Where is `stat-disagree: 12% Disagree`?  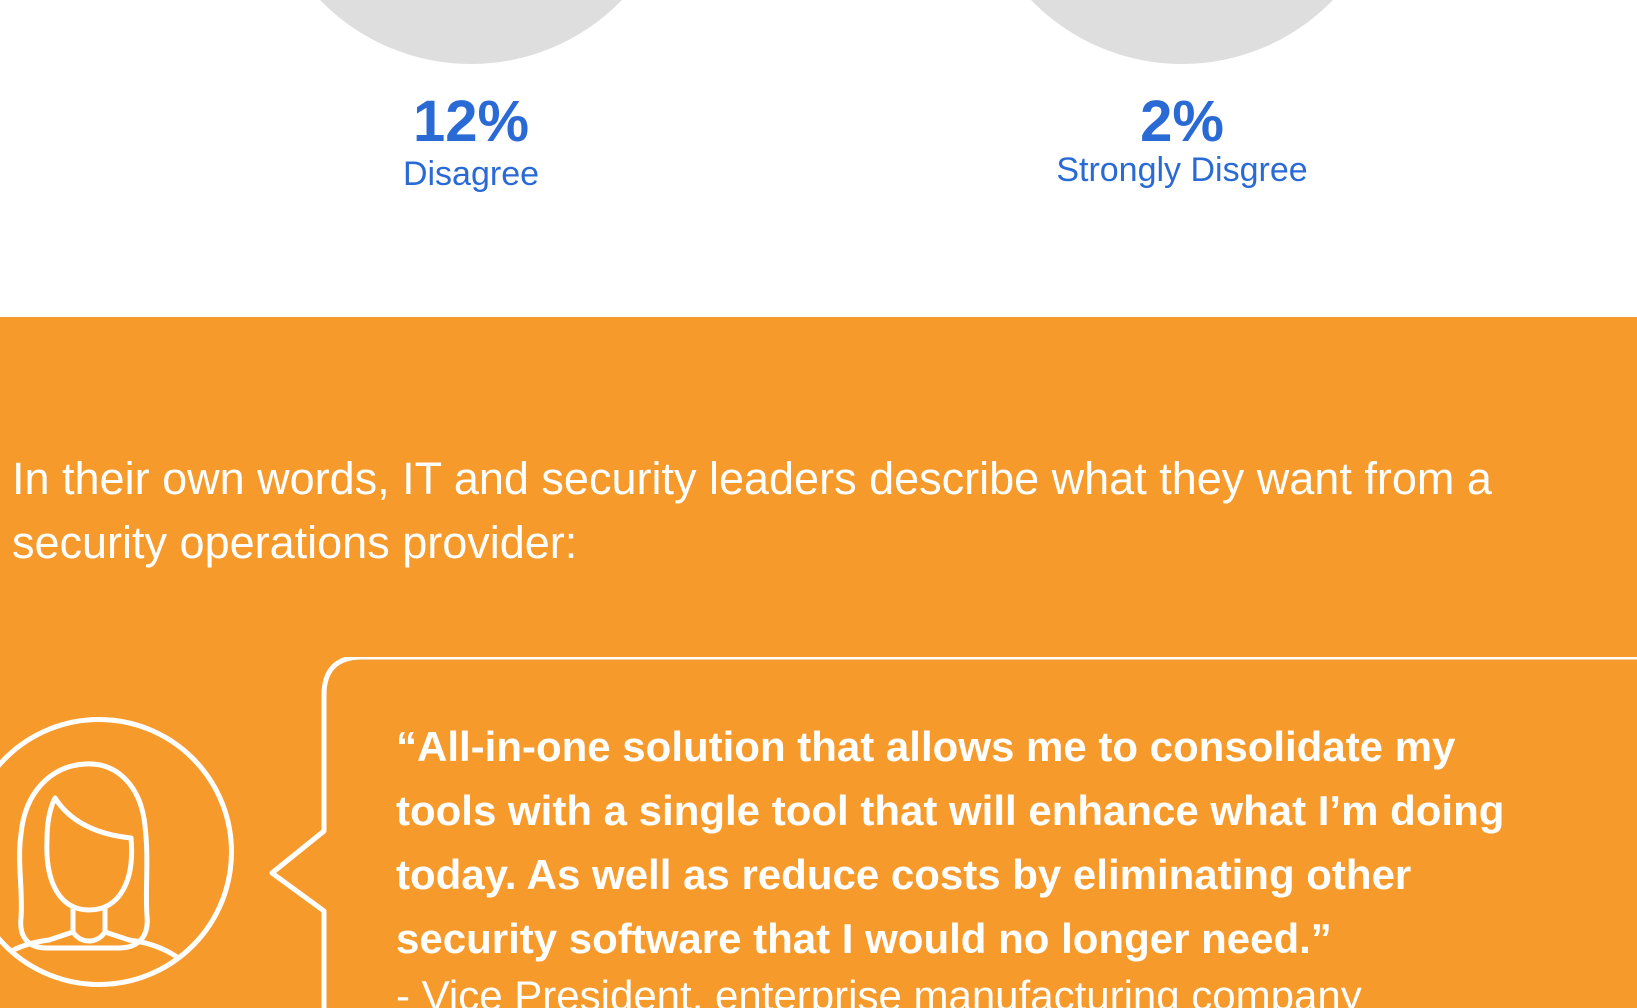
stat-disagree: 12% Disagree is located at coordinates (471, 142).